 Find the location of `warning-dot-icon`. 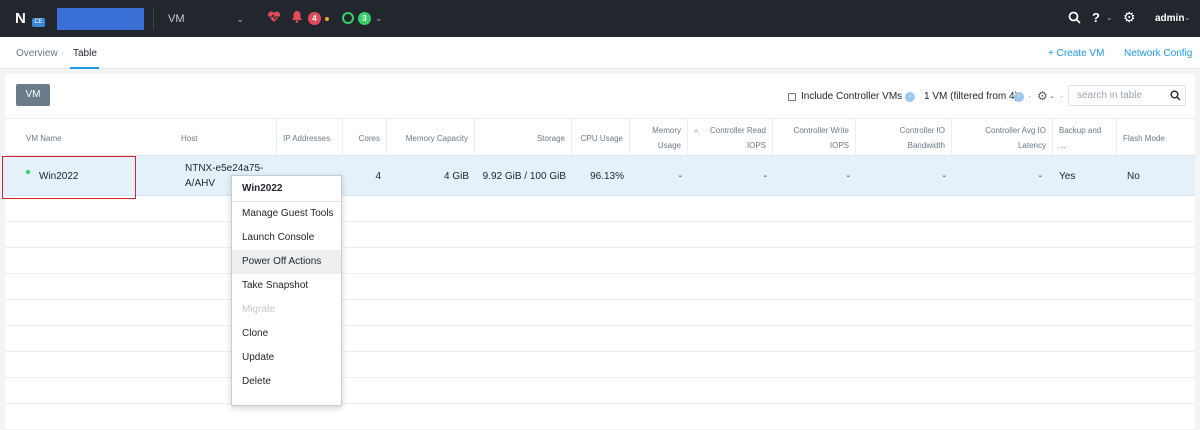

warning-dot-icon is located at coordinates (327, 19).